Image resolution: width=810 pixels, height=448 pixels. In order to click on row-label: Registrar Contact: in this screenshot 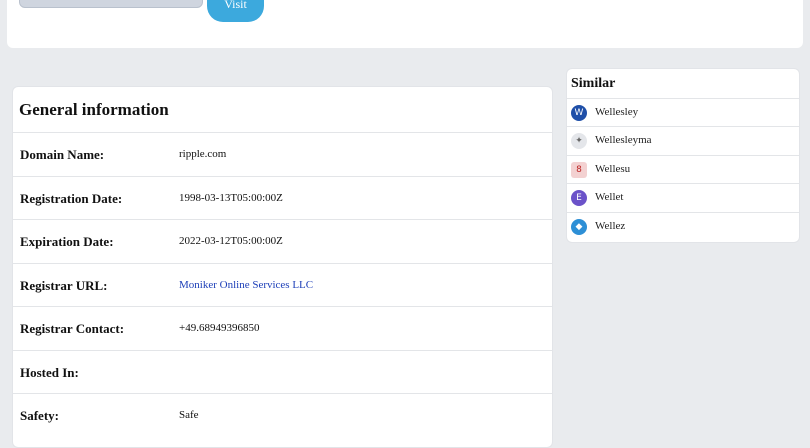, I will do `click(72, 328)`.